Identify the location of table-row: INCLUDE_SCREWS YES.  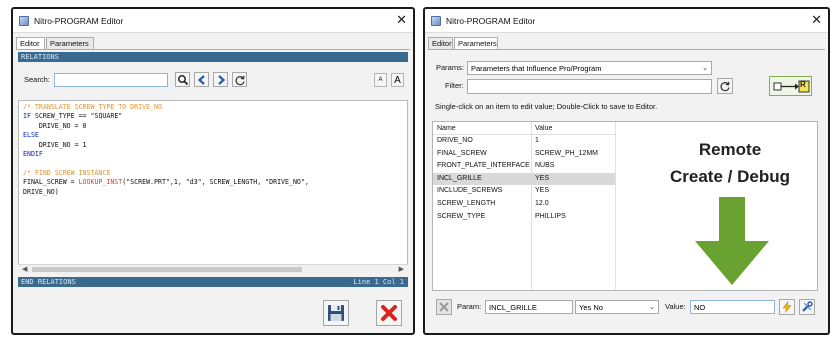
(524, 191).